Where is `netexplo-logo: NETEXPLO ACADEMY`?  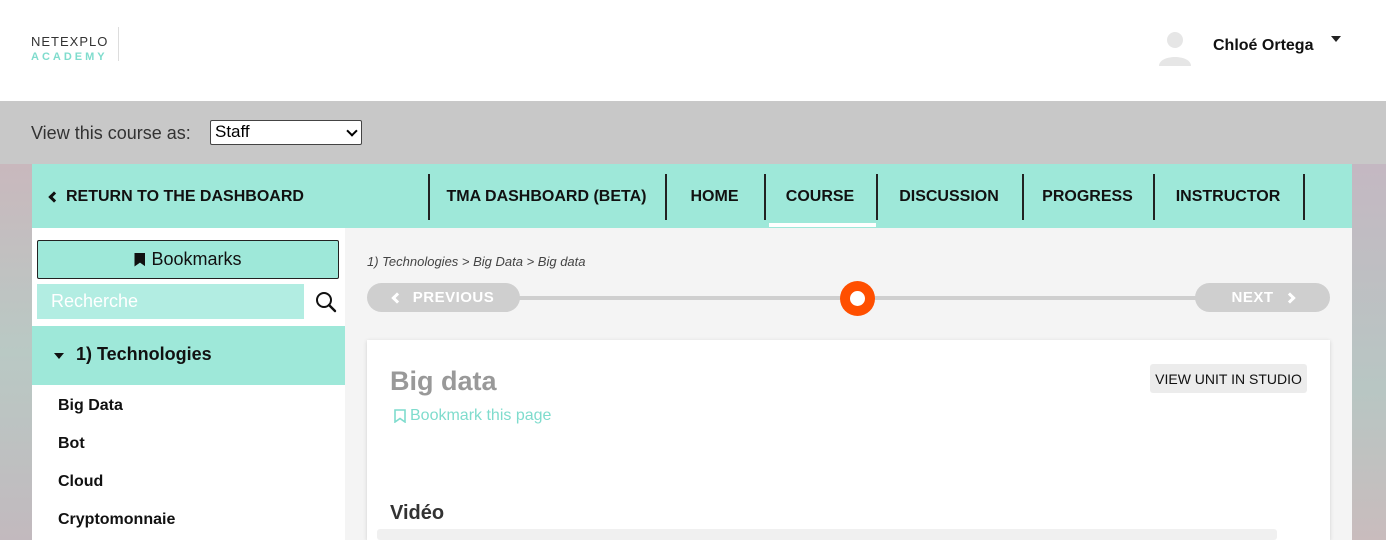 netexplo-logo: NETEXPLO ACADEMY is located at coordinates (69, 48).